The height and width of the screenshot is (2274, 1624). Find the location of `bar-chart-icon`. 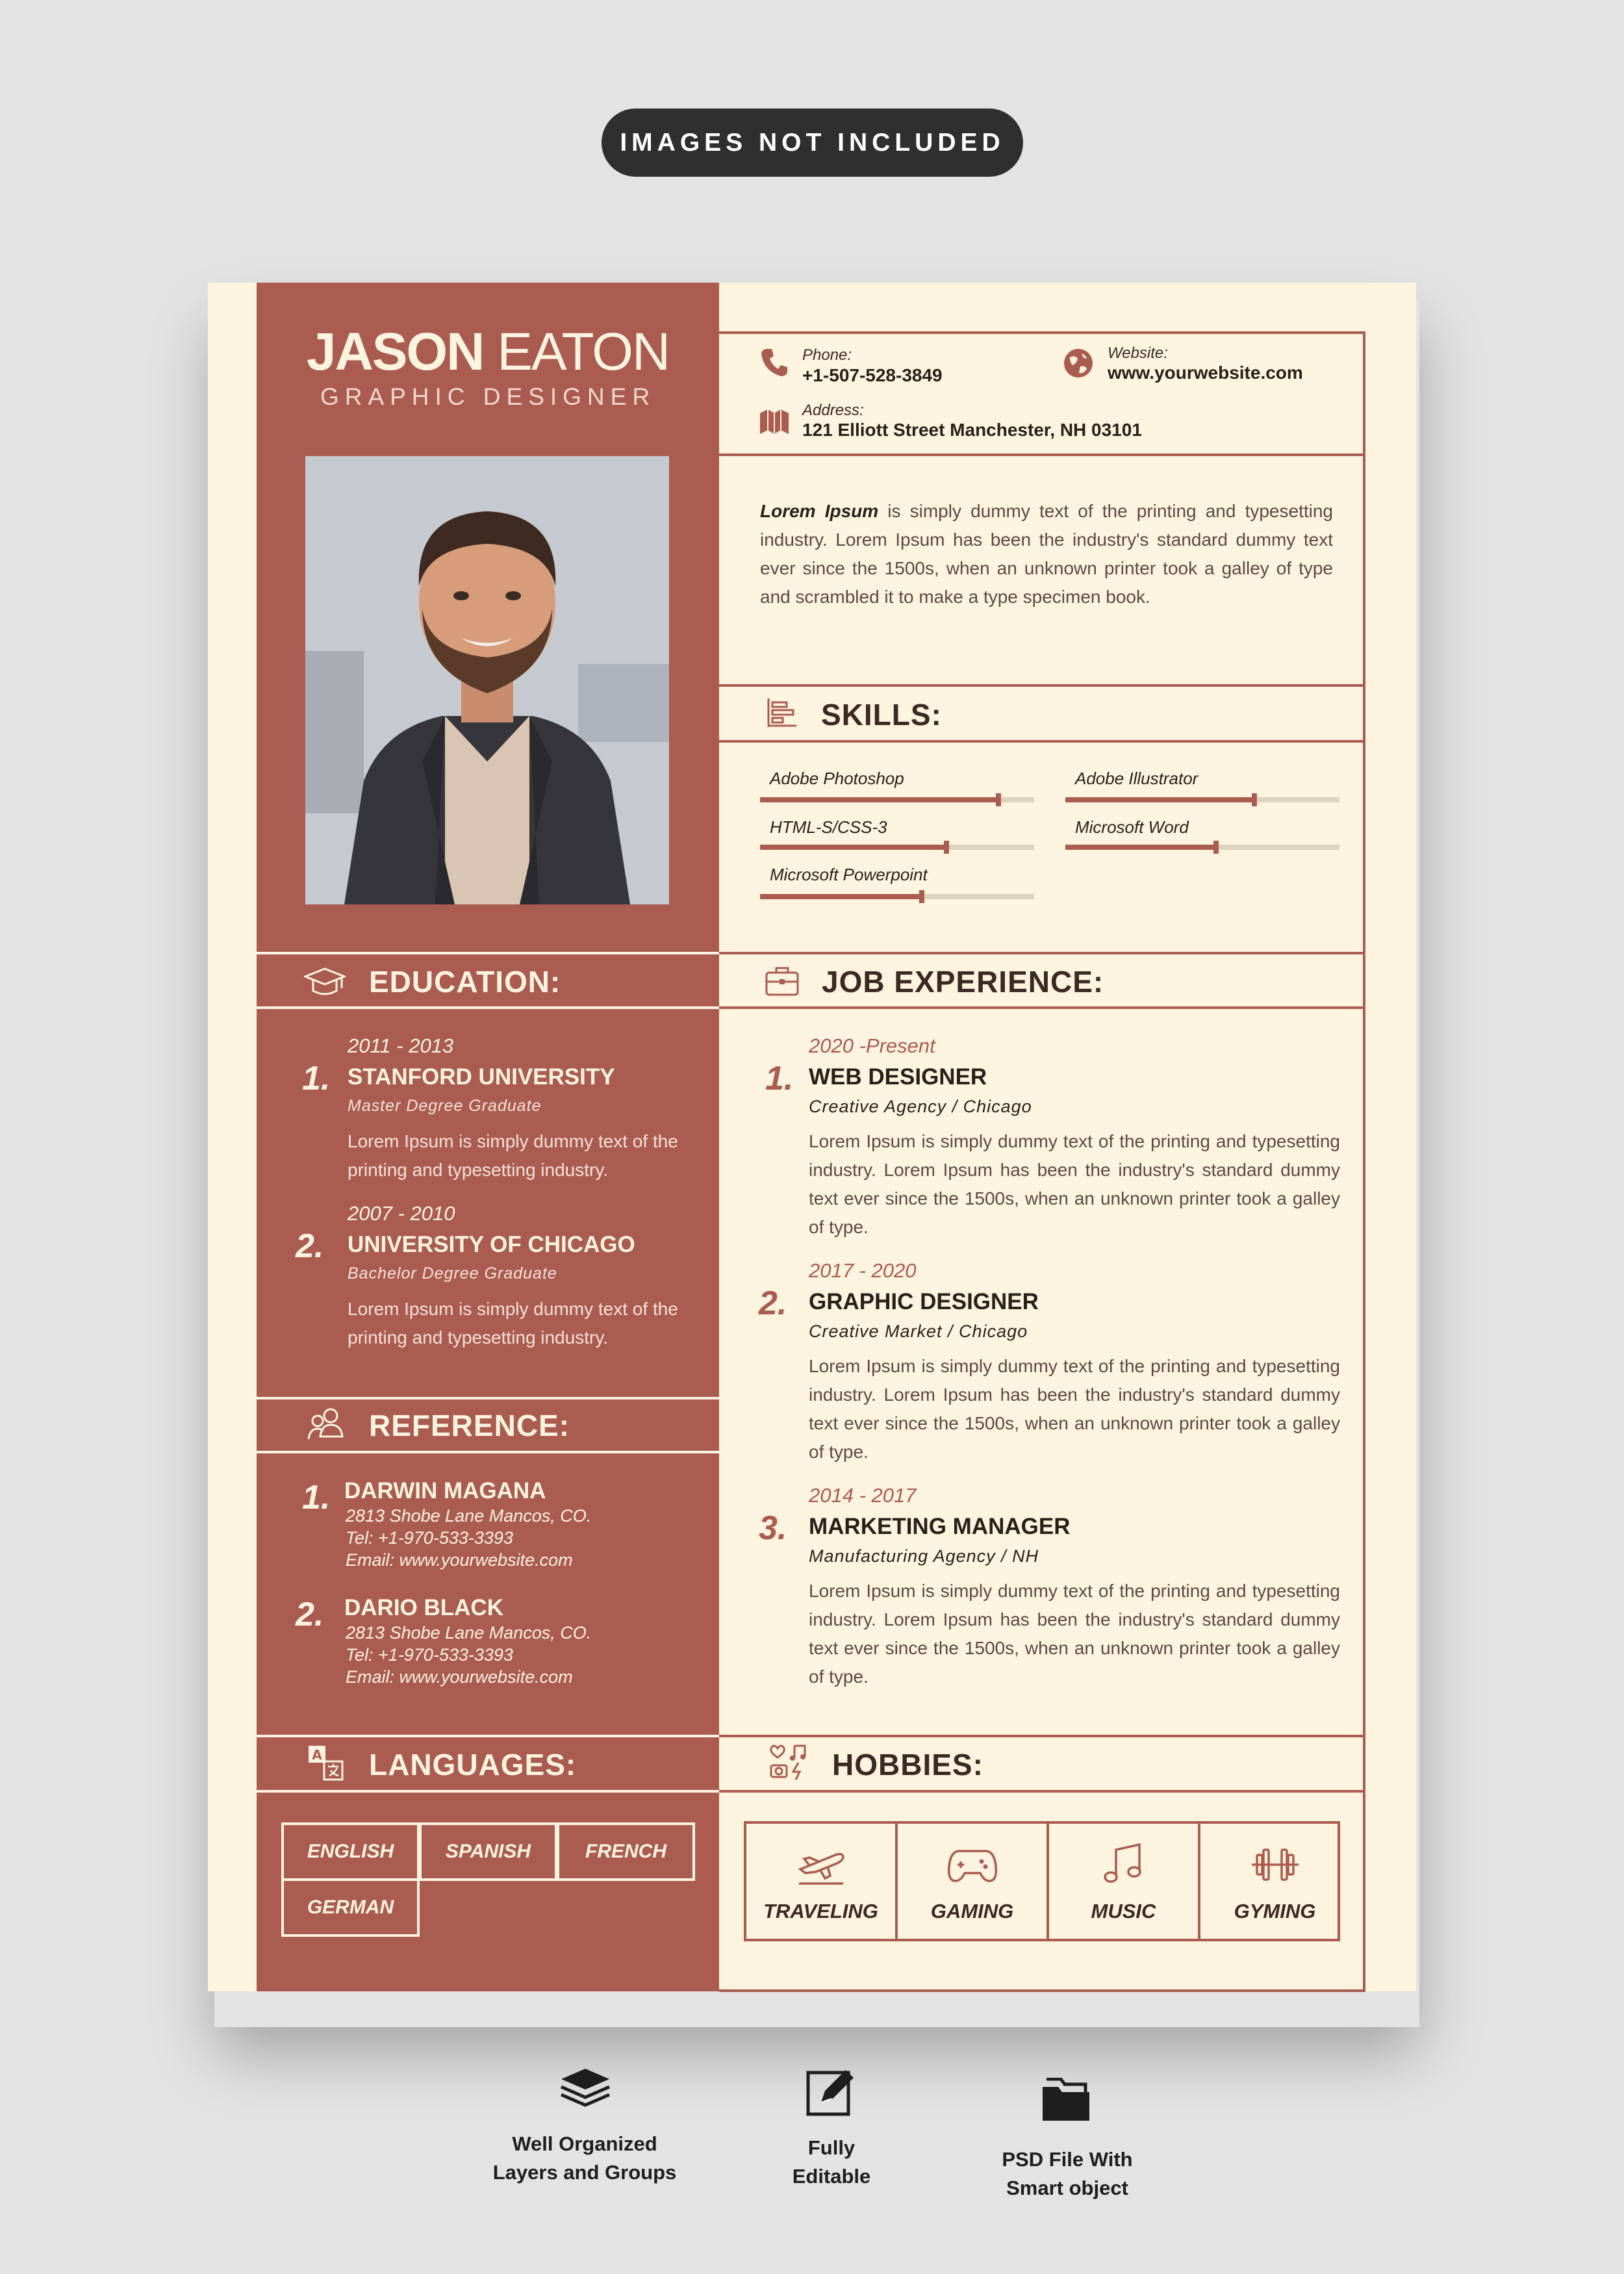

bar-chart-icon is located at coordinates (781, 712).